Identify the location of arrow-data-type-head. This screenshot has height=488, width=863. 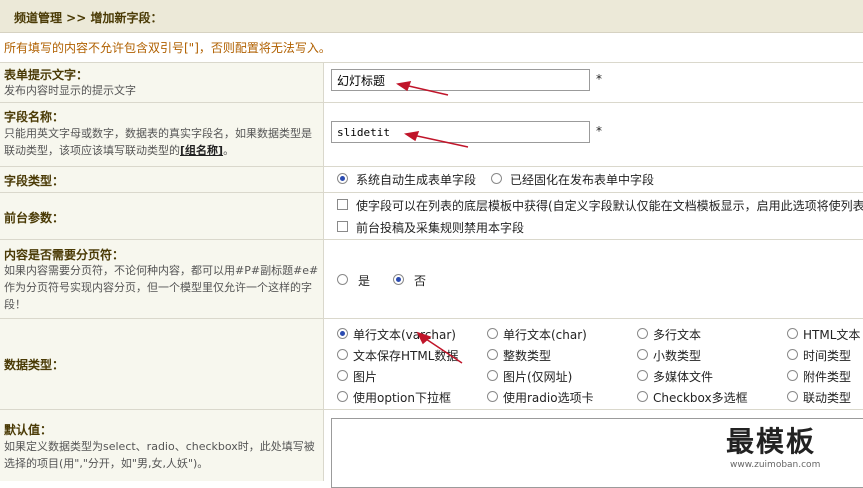
(424, 338).